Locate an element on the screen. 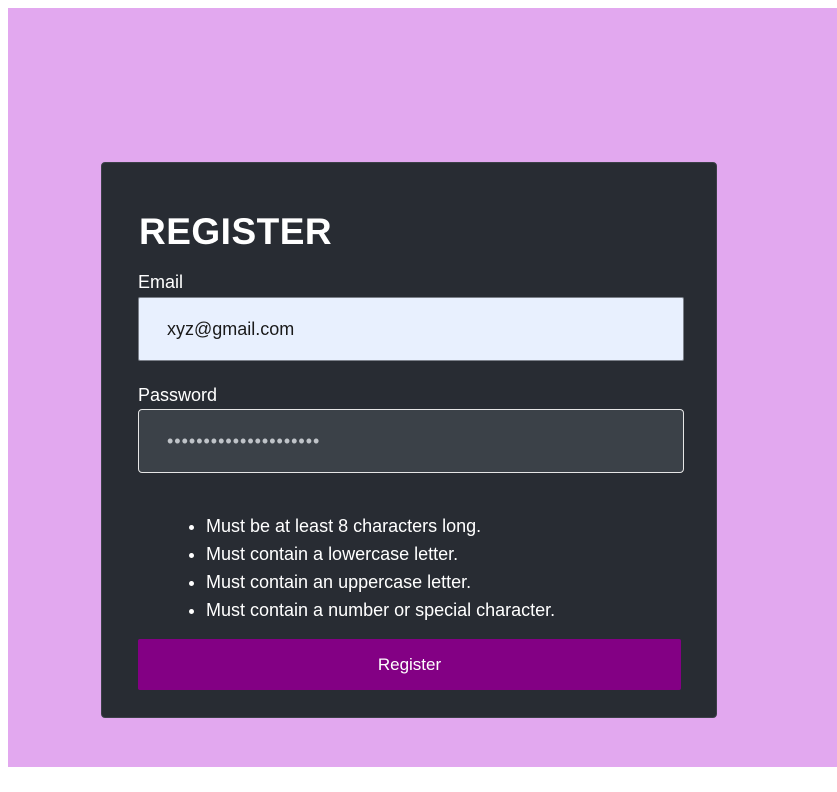 The height and width of the screenshot is (792, 837). email-field is located at coordinates (411, 329).